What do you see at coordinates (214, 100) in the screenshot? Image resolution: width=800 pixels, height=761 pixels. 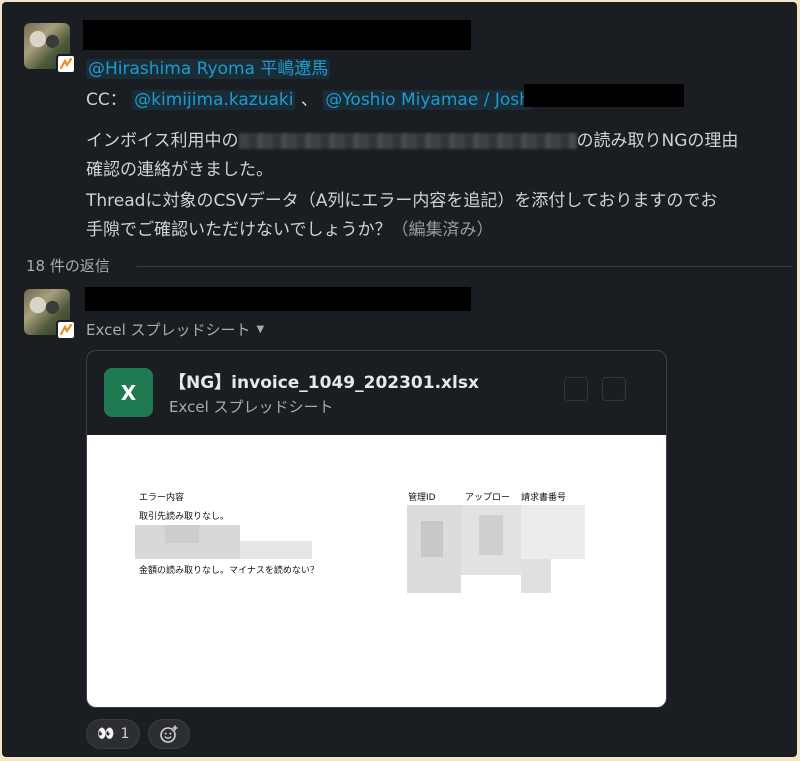 I see `mention-kimijima: @kimijima.kazuaki` at bounding box center [214, 100].